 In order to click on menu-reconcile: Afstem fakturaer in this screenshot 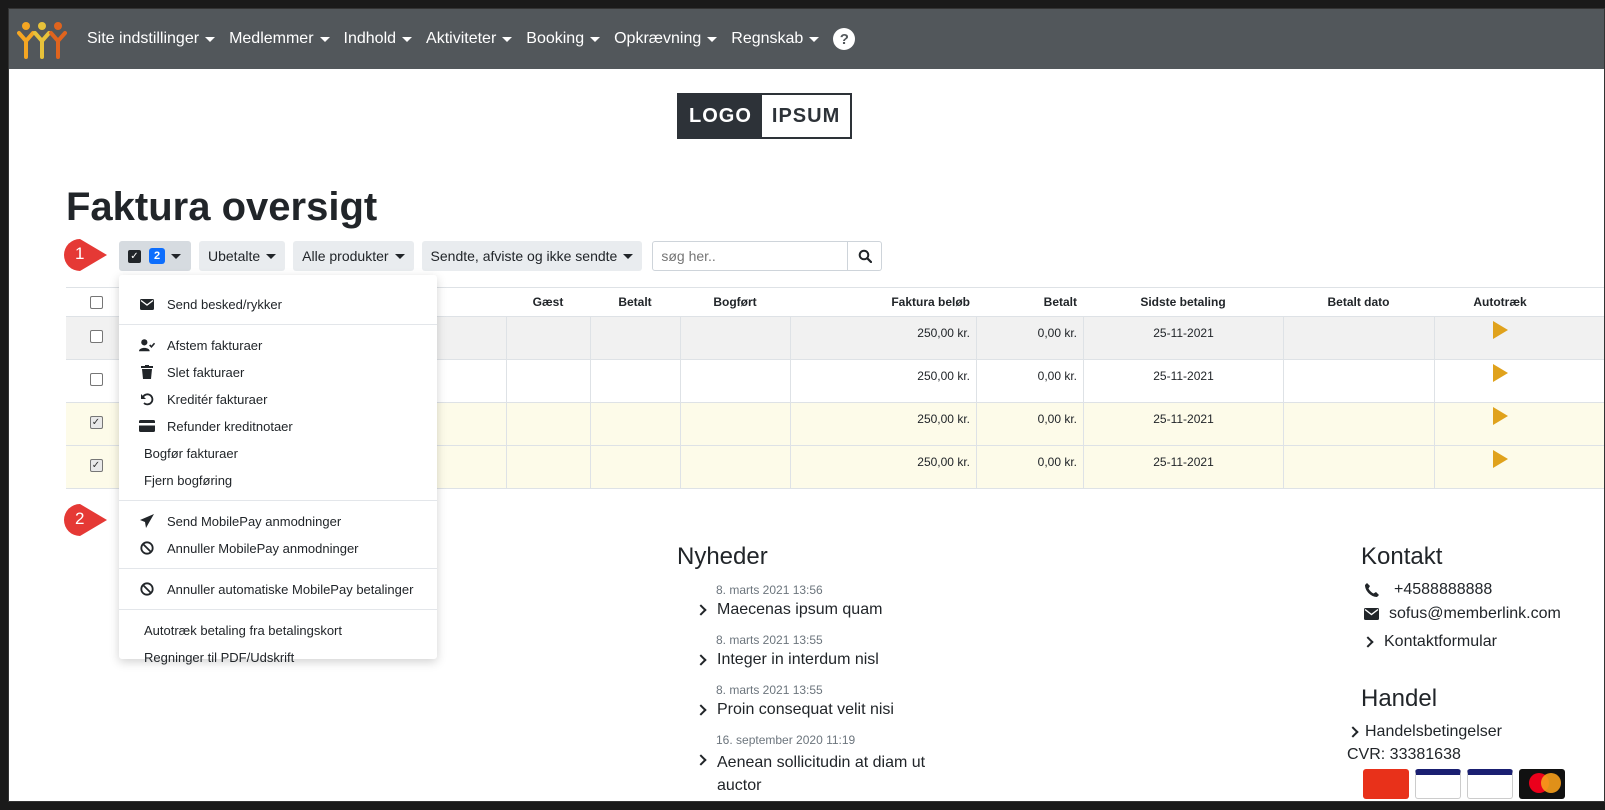, I will do `click(278, 345)`.